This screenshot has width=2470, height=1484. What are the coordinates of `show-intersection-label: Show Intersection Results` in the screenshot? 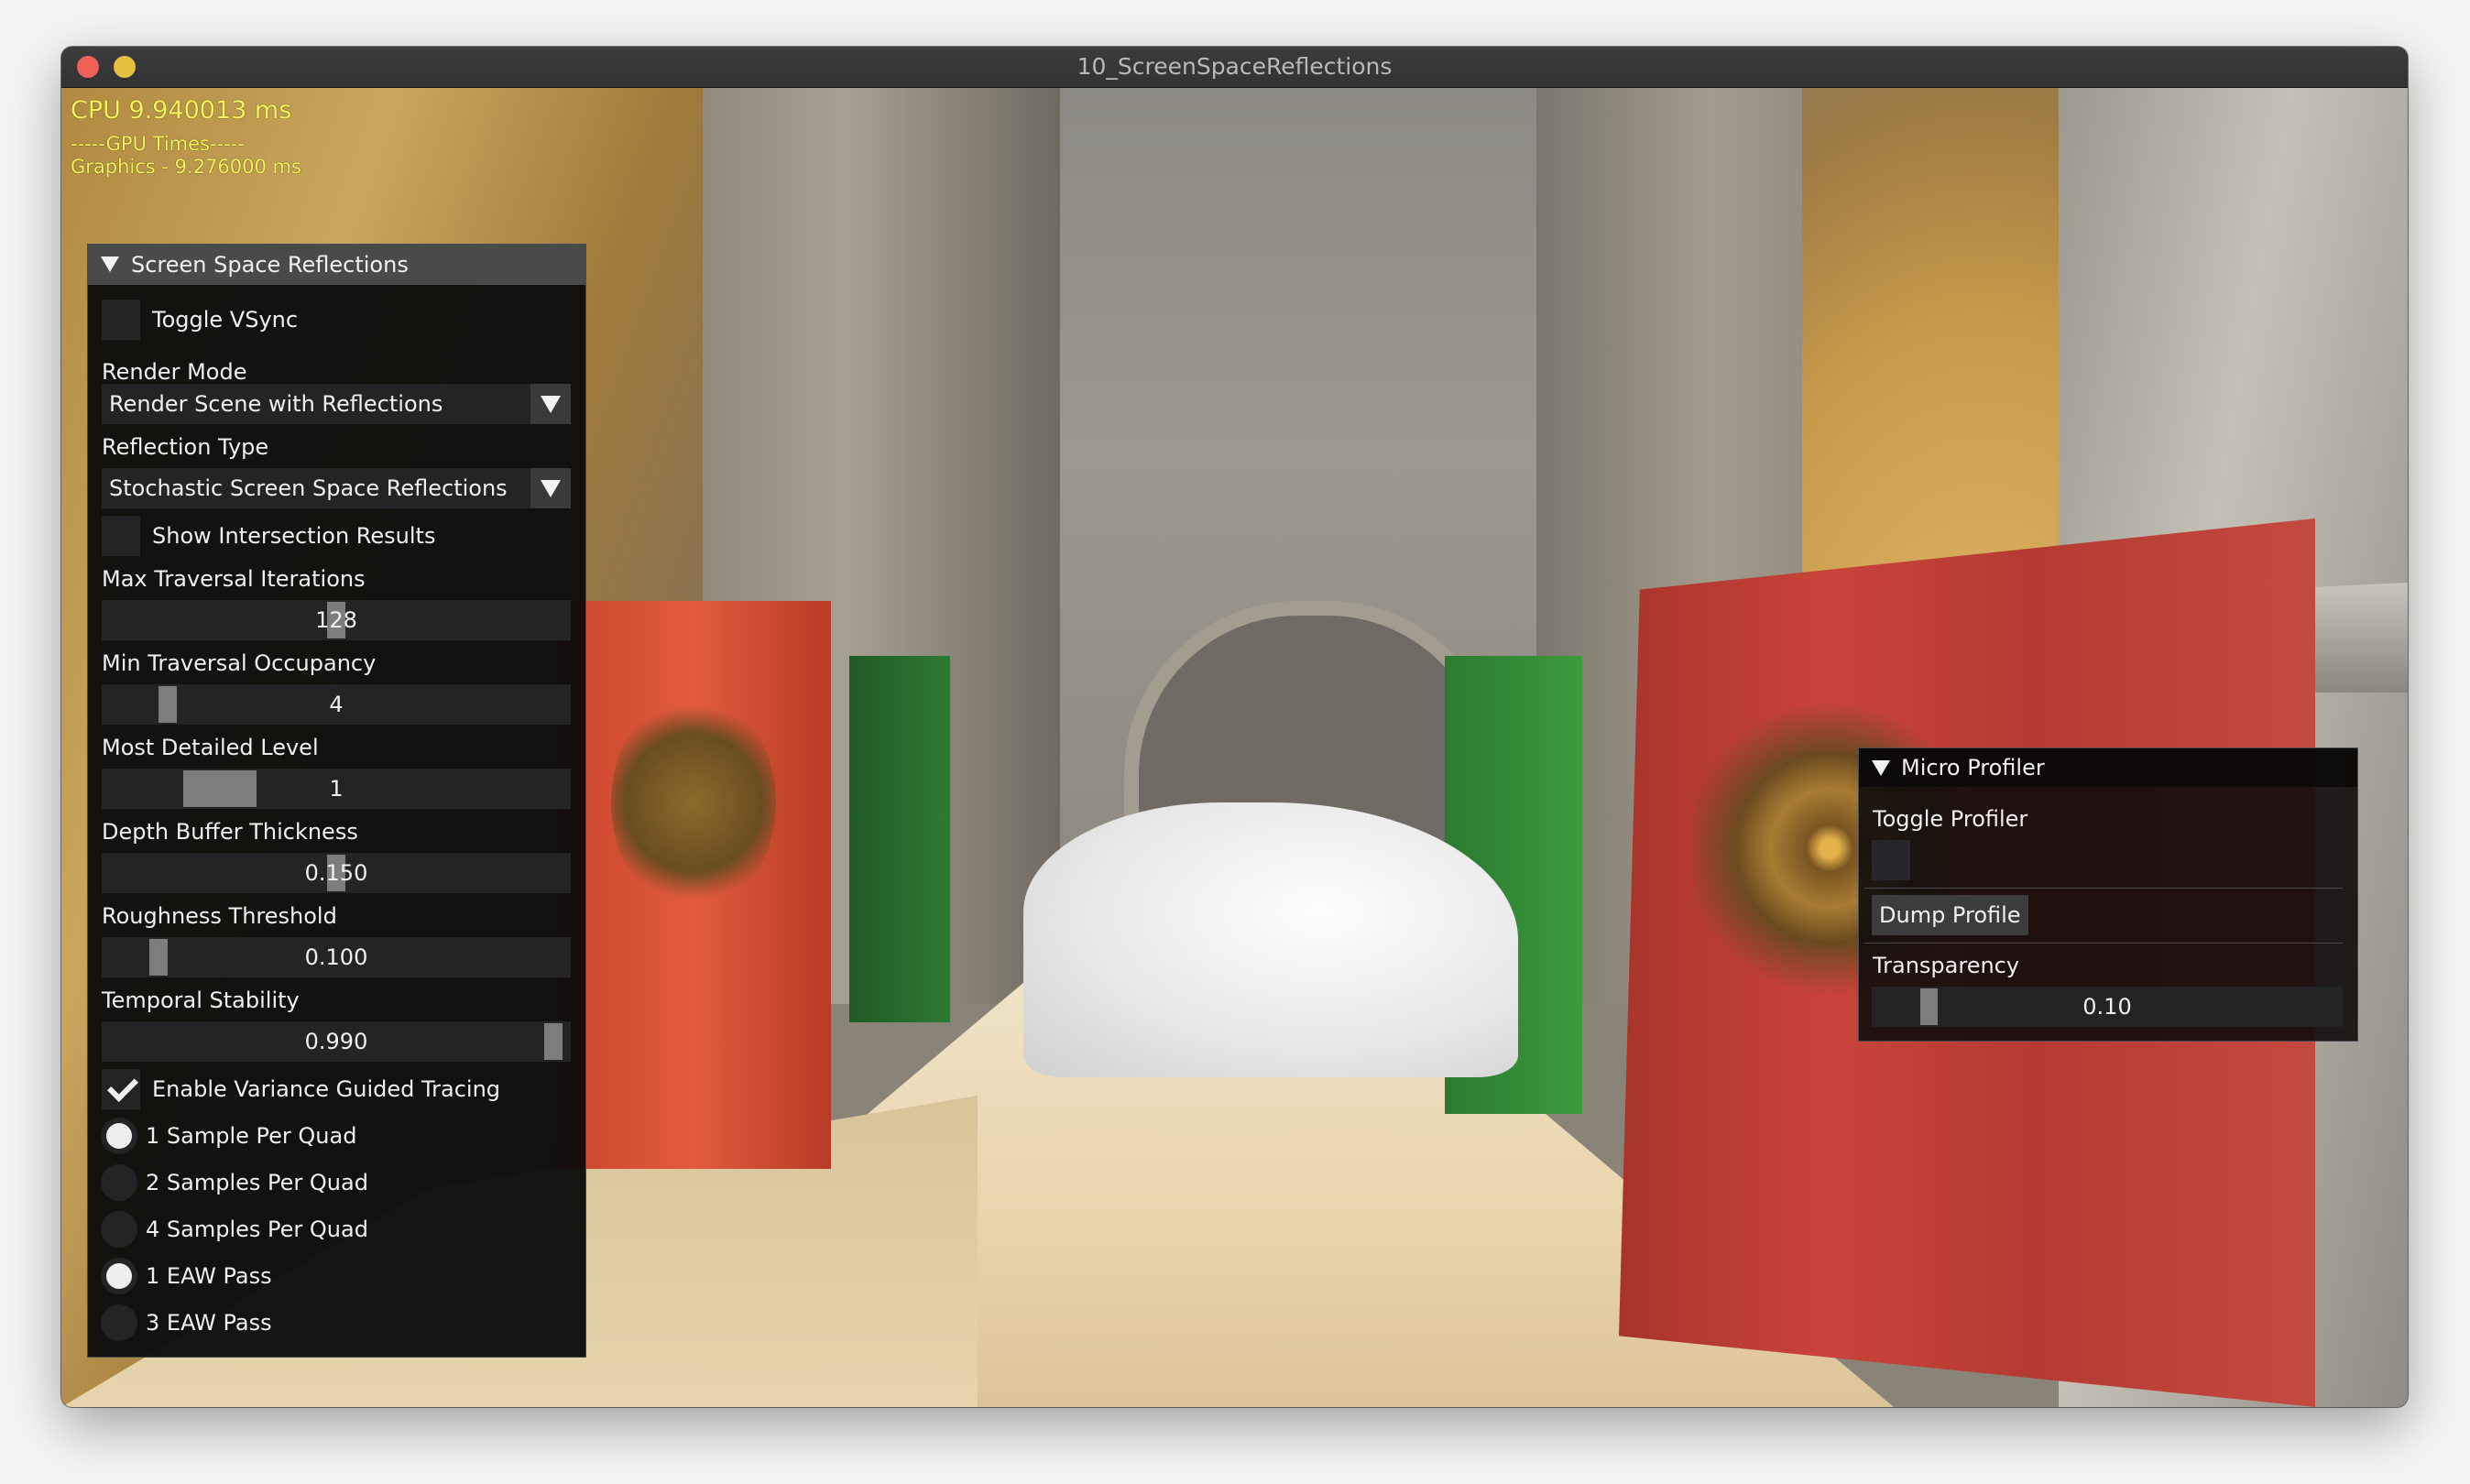 It's located at (294, 536).